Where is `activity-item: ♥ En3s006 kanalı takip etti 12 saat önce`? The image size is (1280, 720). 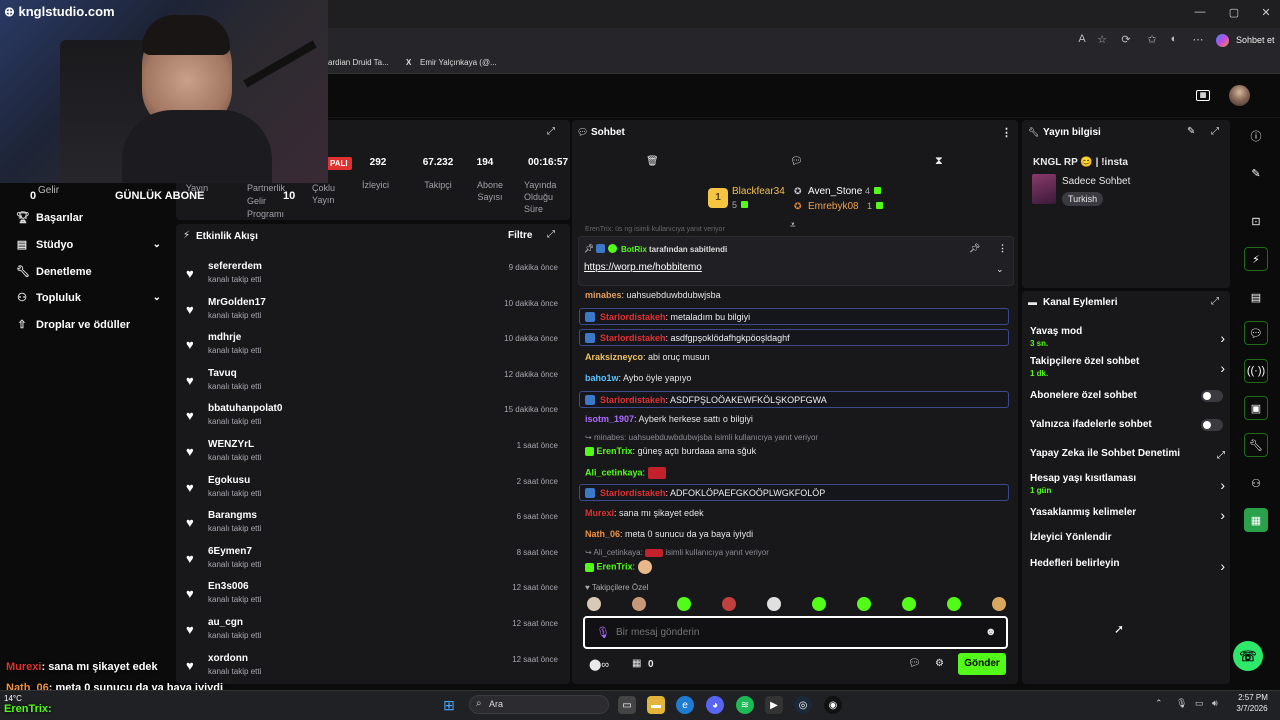 activity-item: ♥ En3s006 kanalı takip etti 12 saat önce is located at coordinates (372, 595).